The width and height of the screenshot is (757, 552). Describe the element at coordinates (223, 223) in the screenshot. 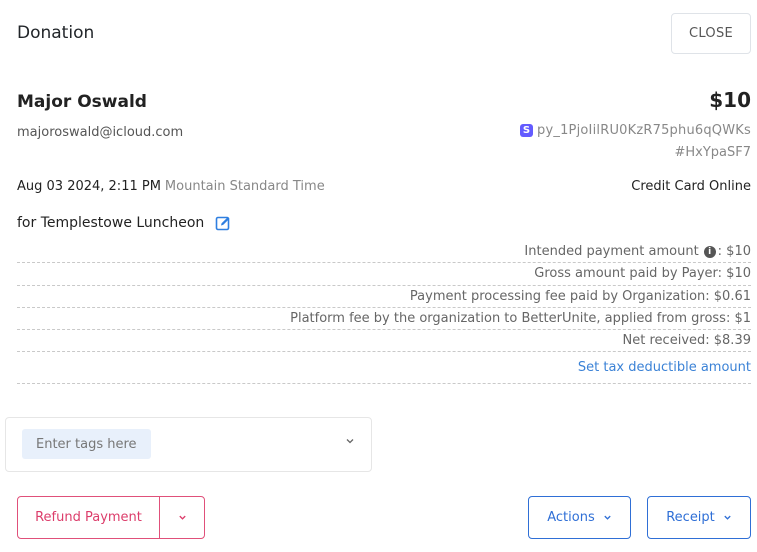

I see `edit-icon` at that location.